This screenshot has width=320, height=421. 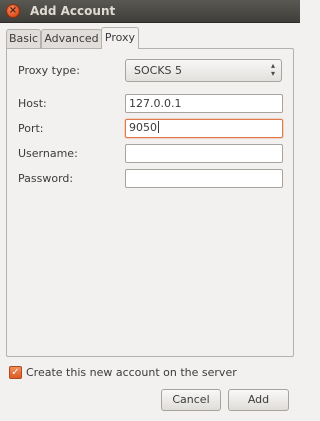 What do you see at coordinates (46, 178) in the screenshot?
I see `password-label: Password:` at bounding box center [46, 178].